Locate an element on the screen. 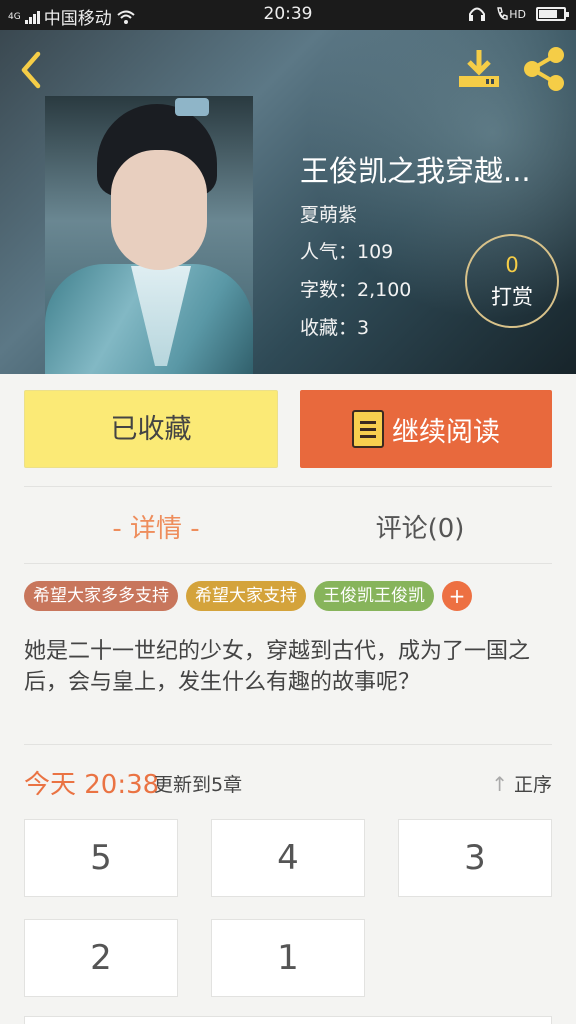  reward-count: 0 is located at coordinates (512, 265).